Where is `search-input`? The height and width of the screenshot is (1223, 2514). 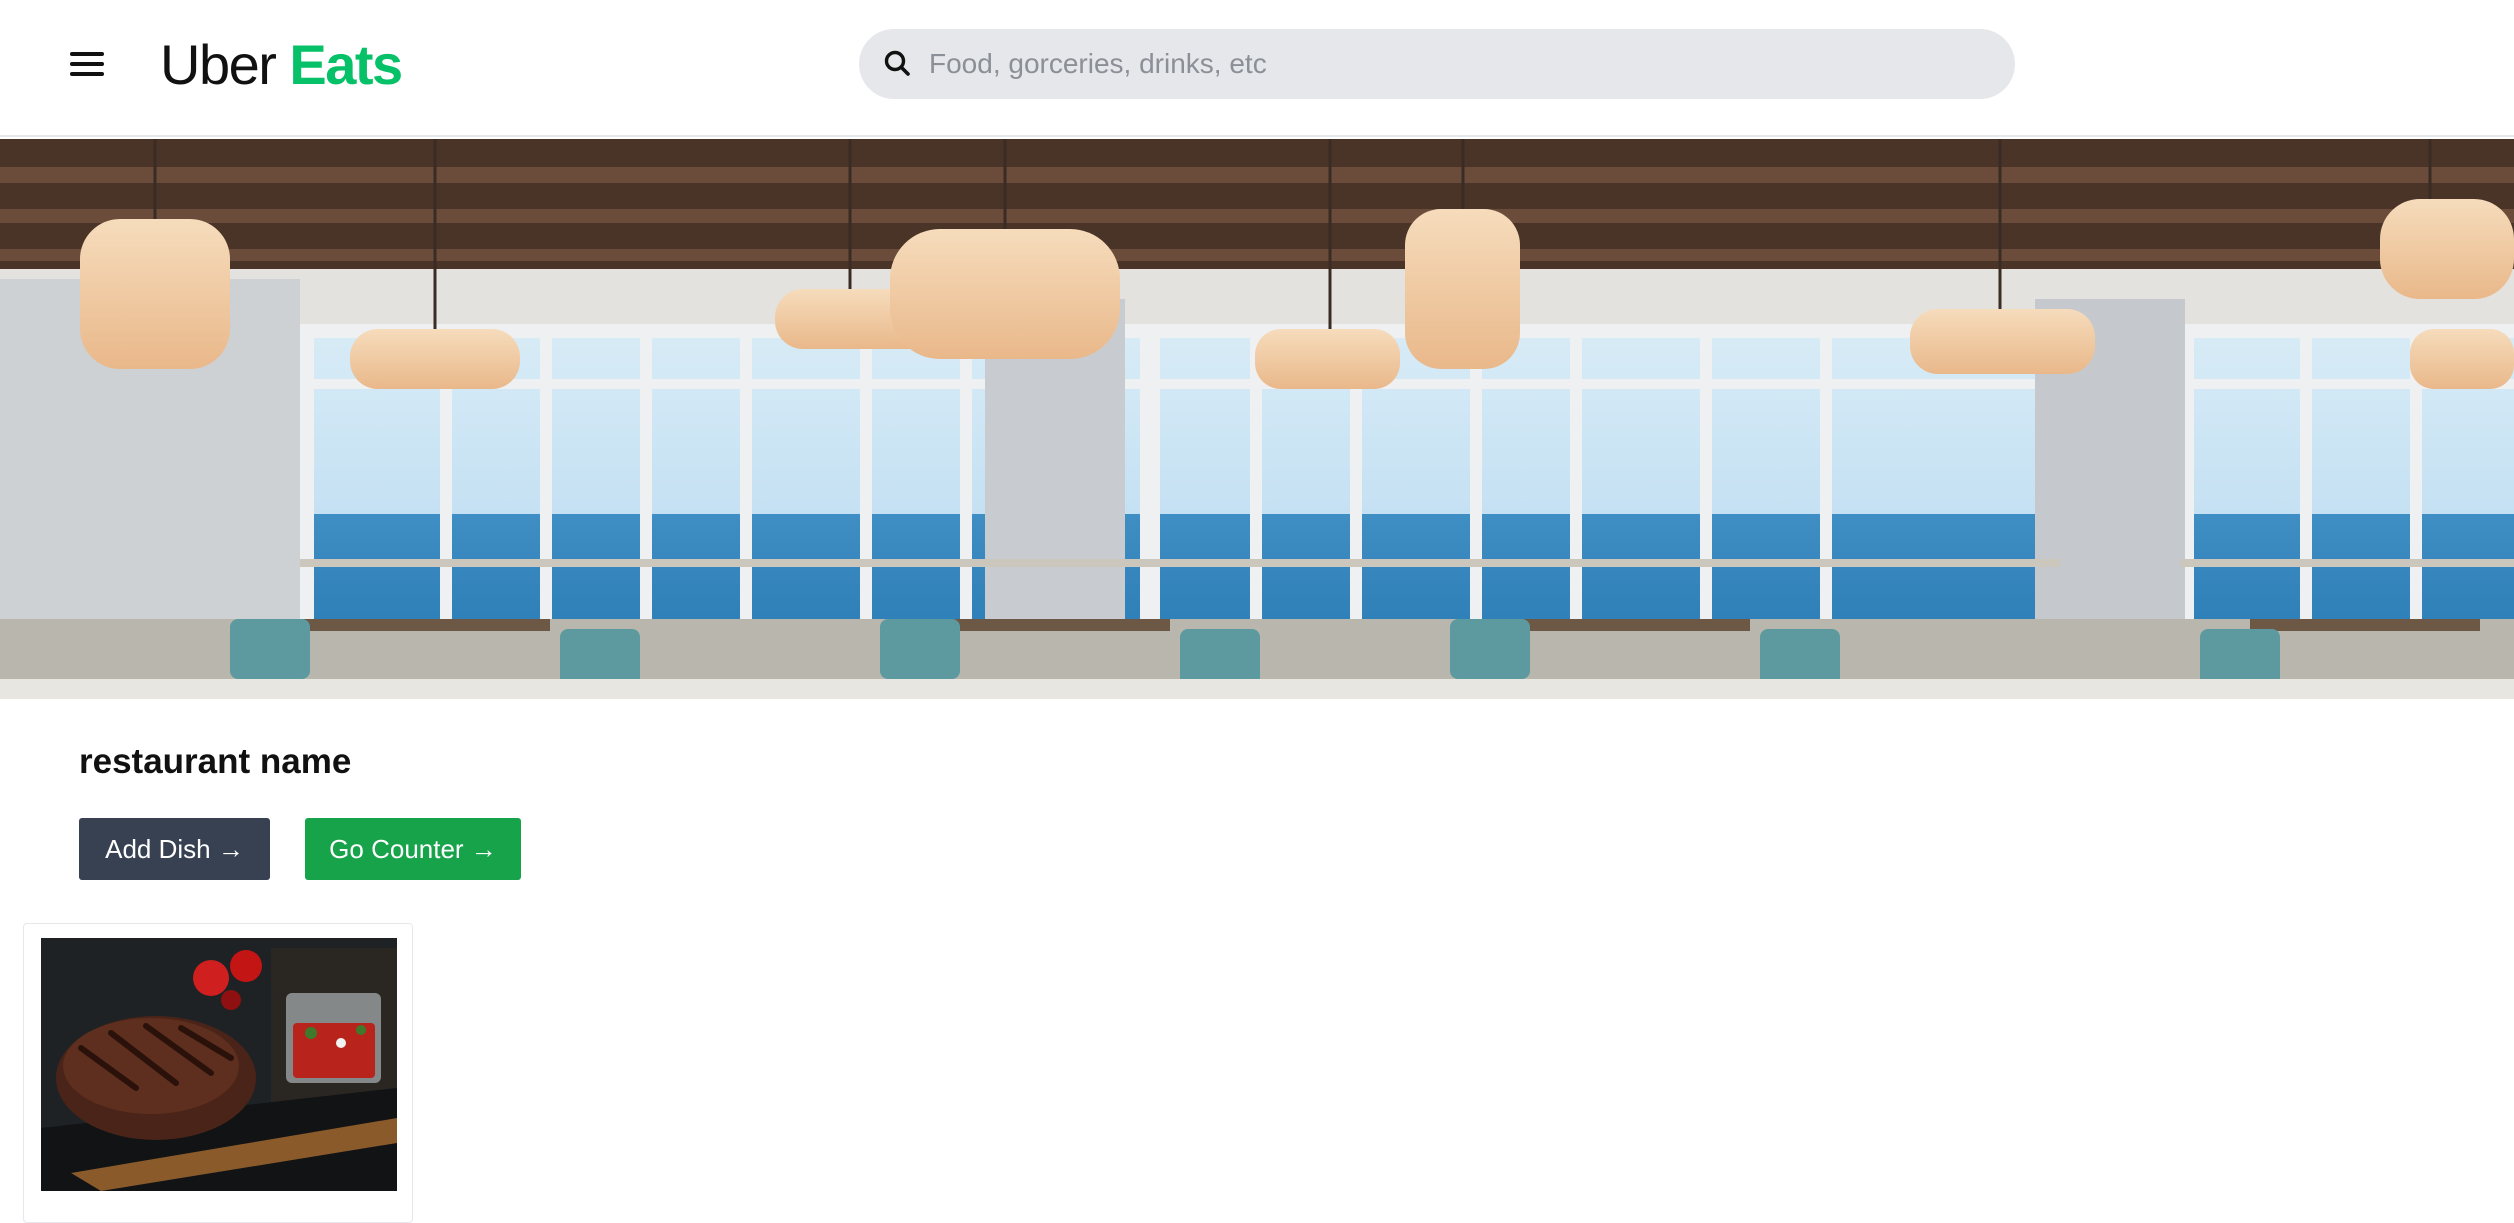 search-input is located at coordinates (1459, 64).